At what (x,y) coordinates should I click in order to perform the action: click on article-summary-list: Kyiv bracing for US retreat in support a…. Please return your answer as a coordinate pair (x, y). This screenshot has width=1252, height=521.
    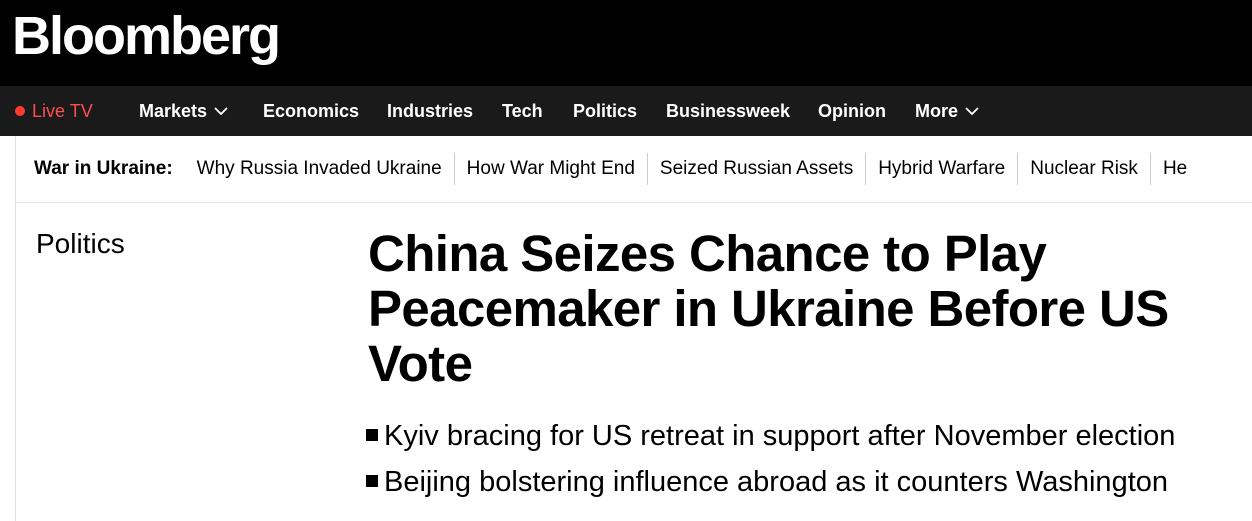
    Looking at the image, I should click on (770, 459).